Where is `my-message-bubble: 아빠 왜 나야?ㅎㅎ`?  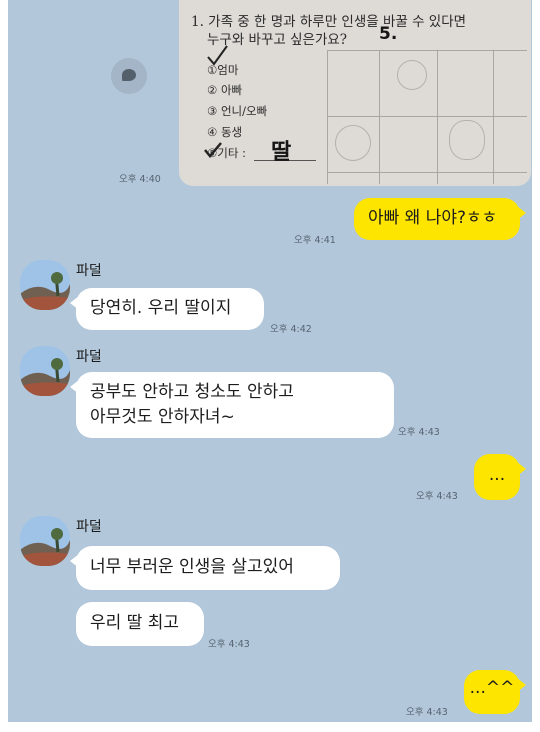 my-message-bubble: 아빠 왜 나야?ㅎㅎ is located at coordinates (440, 219).